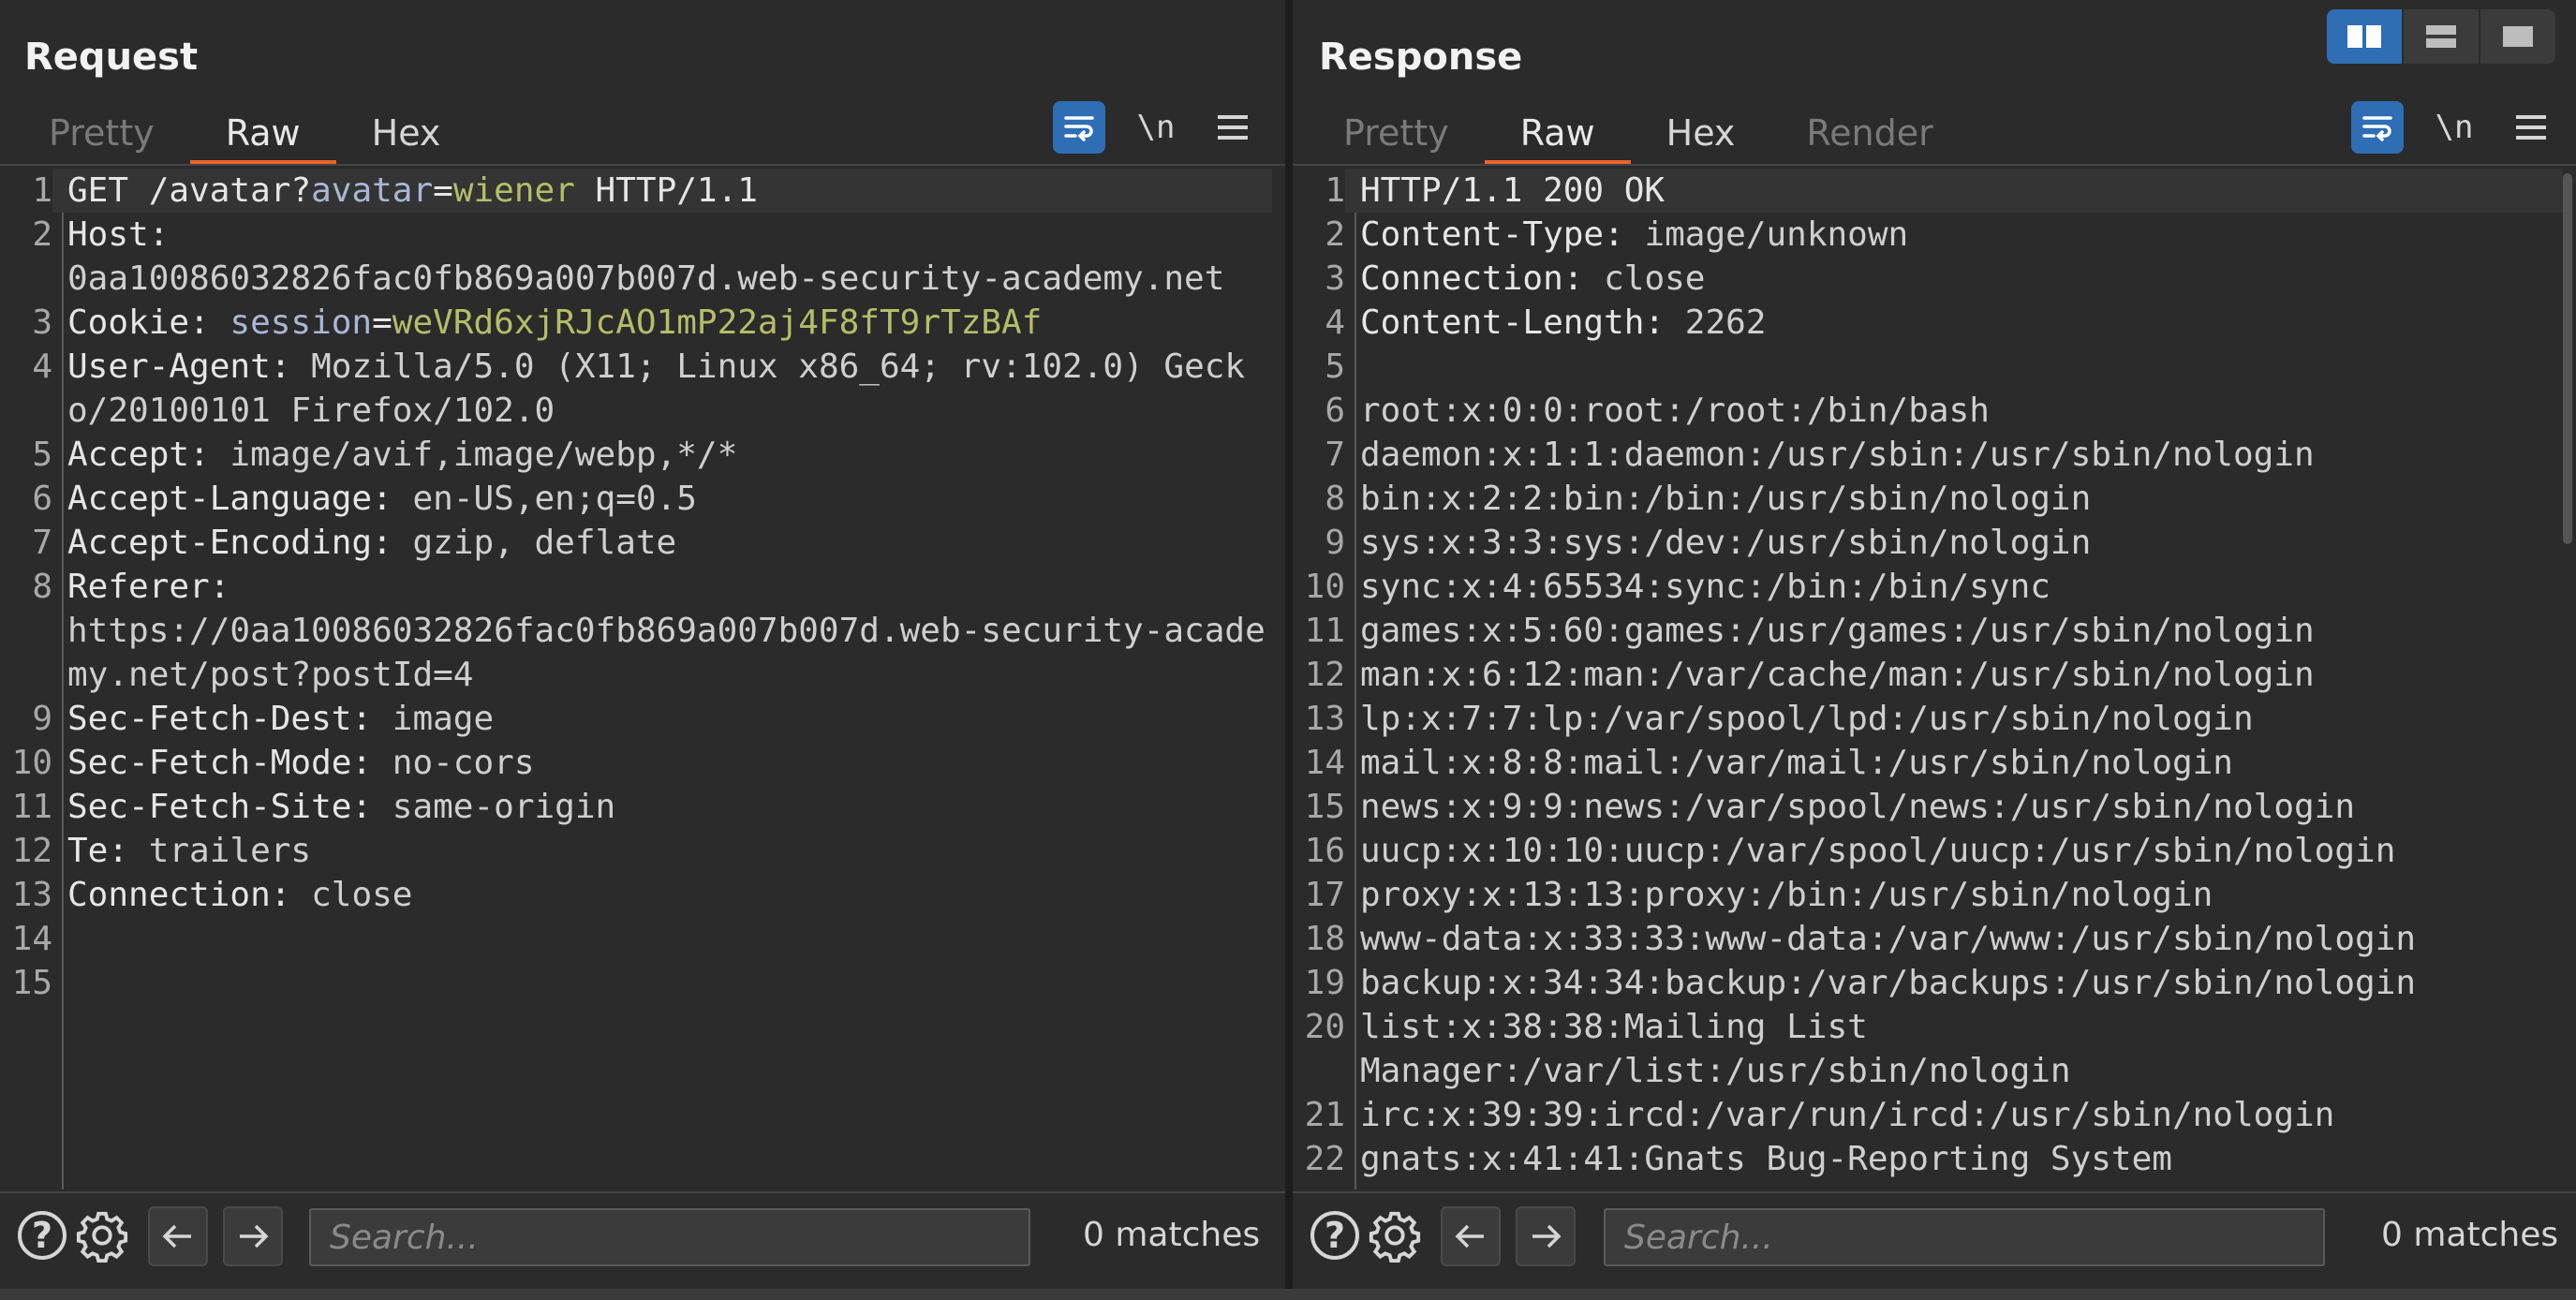  What do you see at coordinates (382, 322) in the screenshot?
I see `token: =` at bounding box center [382, 322].